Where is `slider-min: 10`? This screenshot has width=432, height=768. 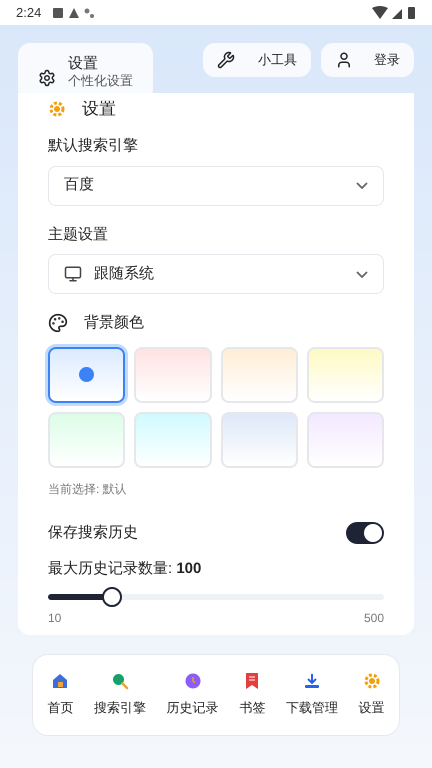
slider-min: 10 is located at coordinates (55, 618).